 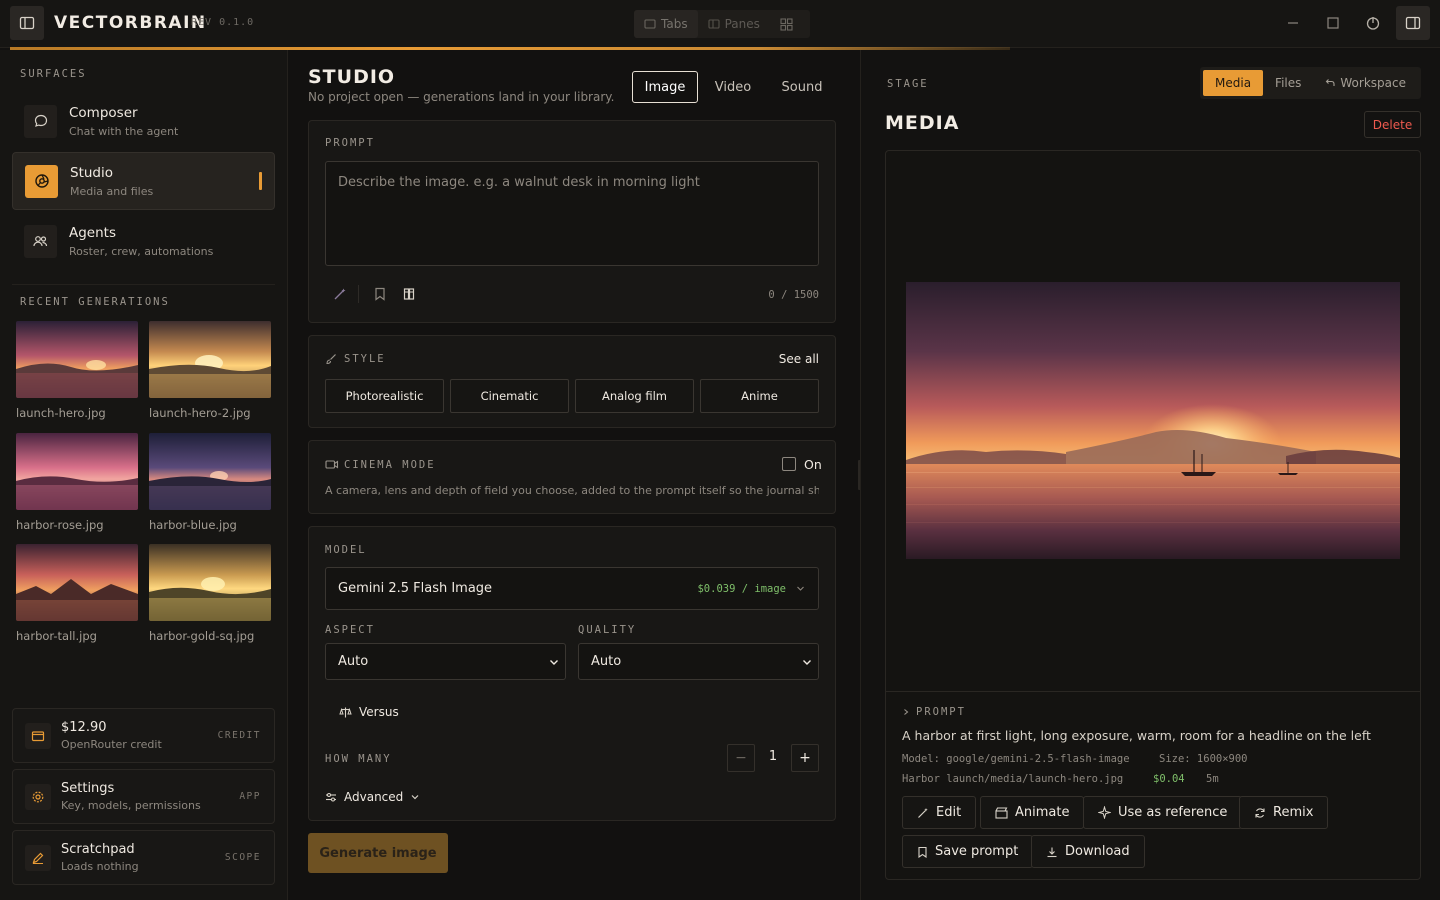 I want to click on app-brand: VECTORBRAIN, so click(x=130, y=23).